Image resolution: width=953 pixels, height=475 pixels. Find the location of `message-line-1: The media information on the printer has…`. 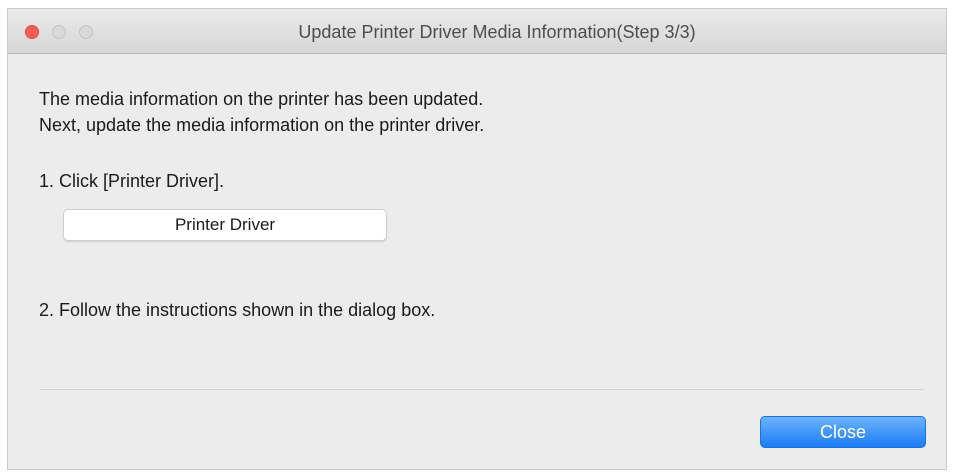

message-line-1: The media information on the printer has… is located at coordinates (261, 99).